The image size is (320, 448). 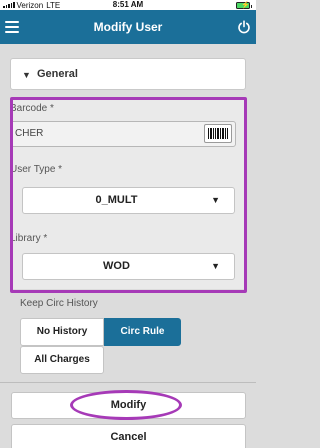 I want to click on power-icon, so click(x=244, y=27).